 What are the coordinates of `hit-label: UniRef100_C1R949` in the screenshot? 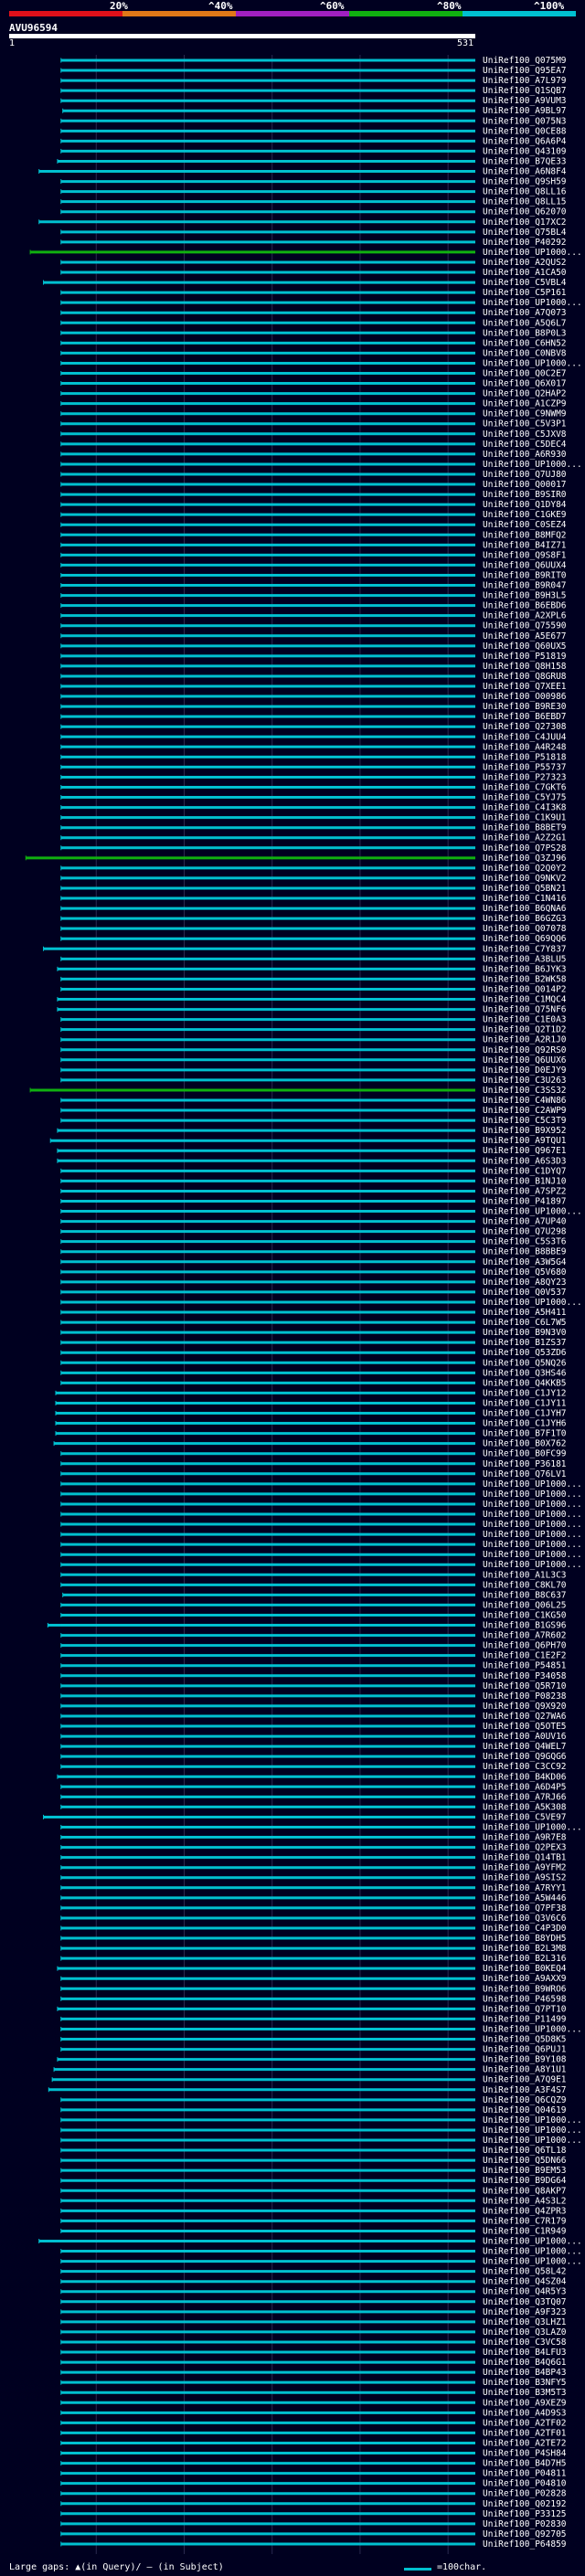 It's located at (525, 2231).